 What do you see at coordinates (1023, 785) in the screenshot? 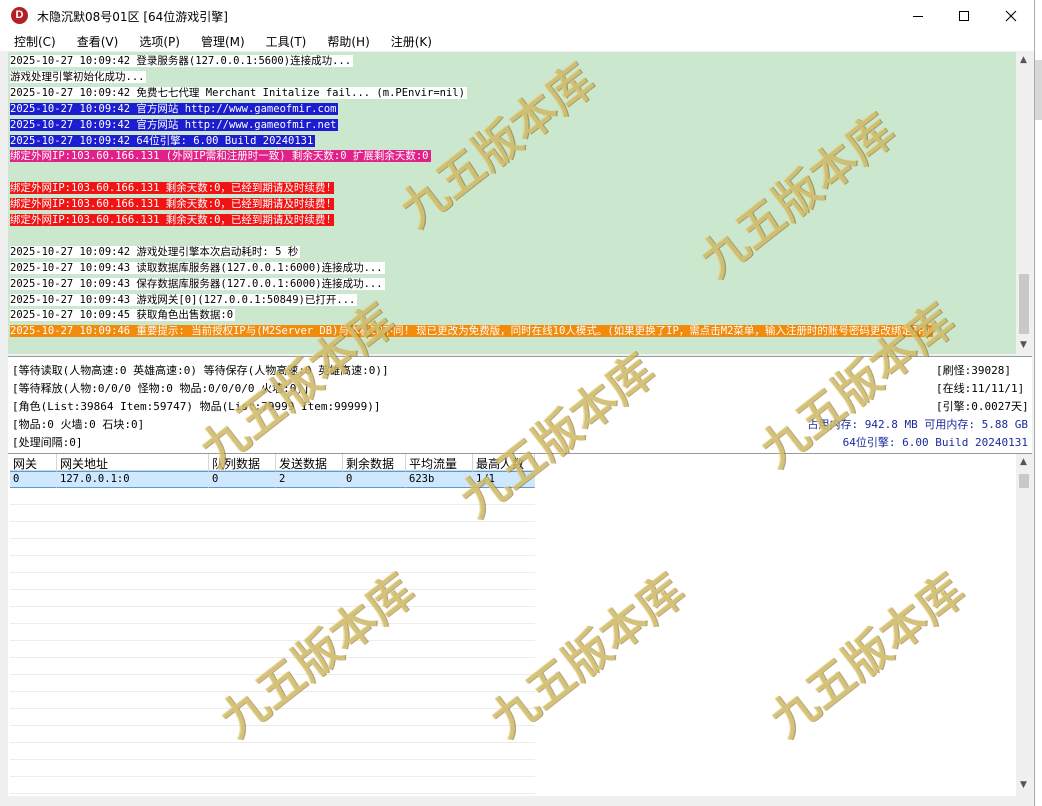
I see `grid-scroll-down-icon: ▼` at bounding box center [1023, 785].